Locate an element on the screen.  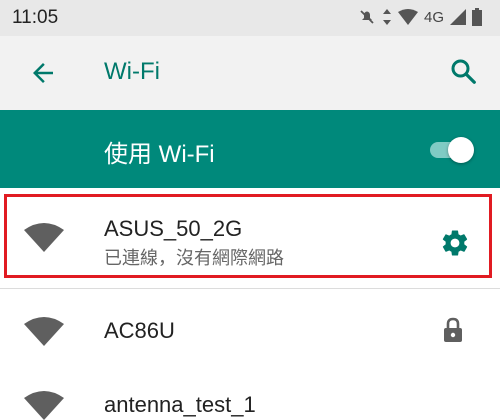
wifi-toggle-switch is located at coordinates (449, 150).